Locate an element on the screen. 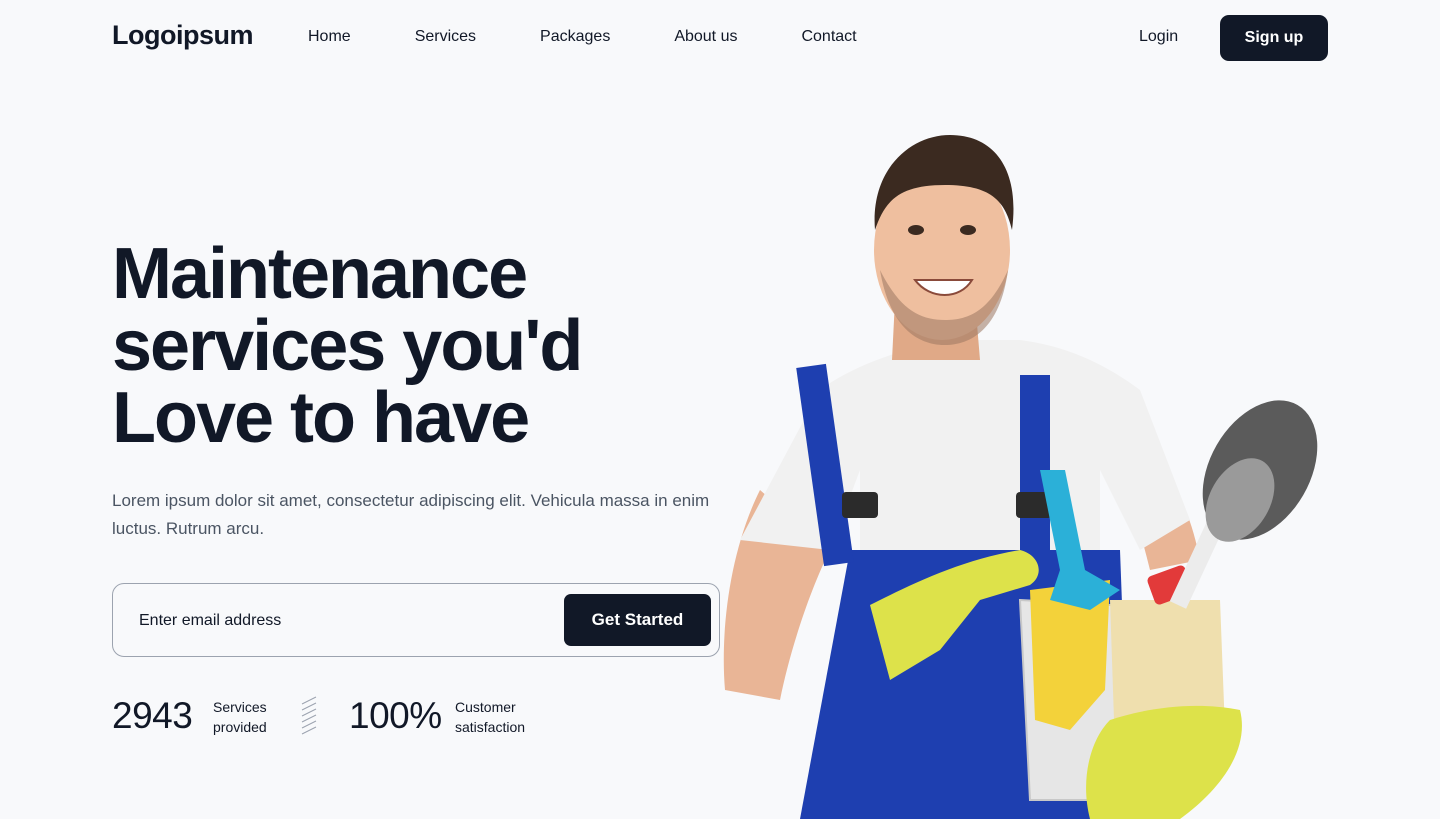 The image size is (1440, 819). headline-line-2: services you'd is located at coordinates (347, 346).